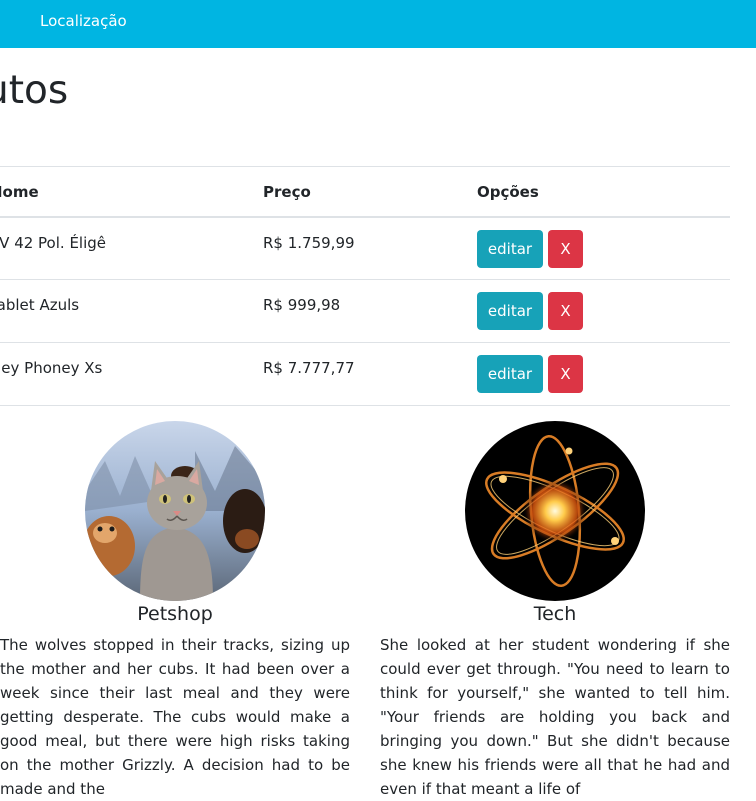 This screenshot has width=756, height=801. I want to click on table-row: Hey Phoney Xs R$ 7.777,77 editar X, so click(365, 374).